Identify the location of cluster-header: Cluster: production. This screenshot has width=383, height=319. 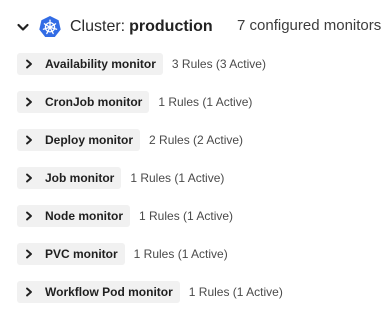
(113, 27).